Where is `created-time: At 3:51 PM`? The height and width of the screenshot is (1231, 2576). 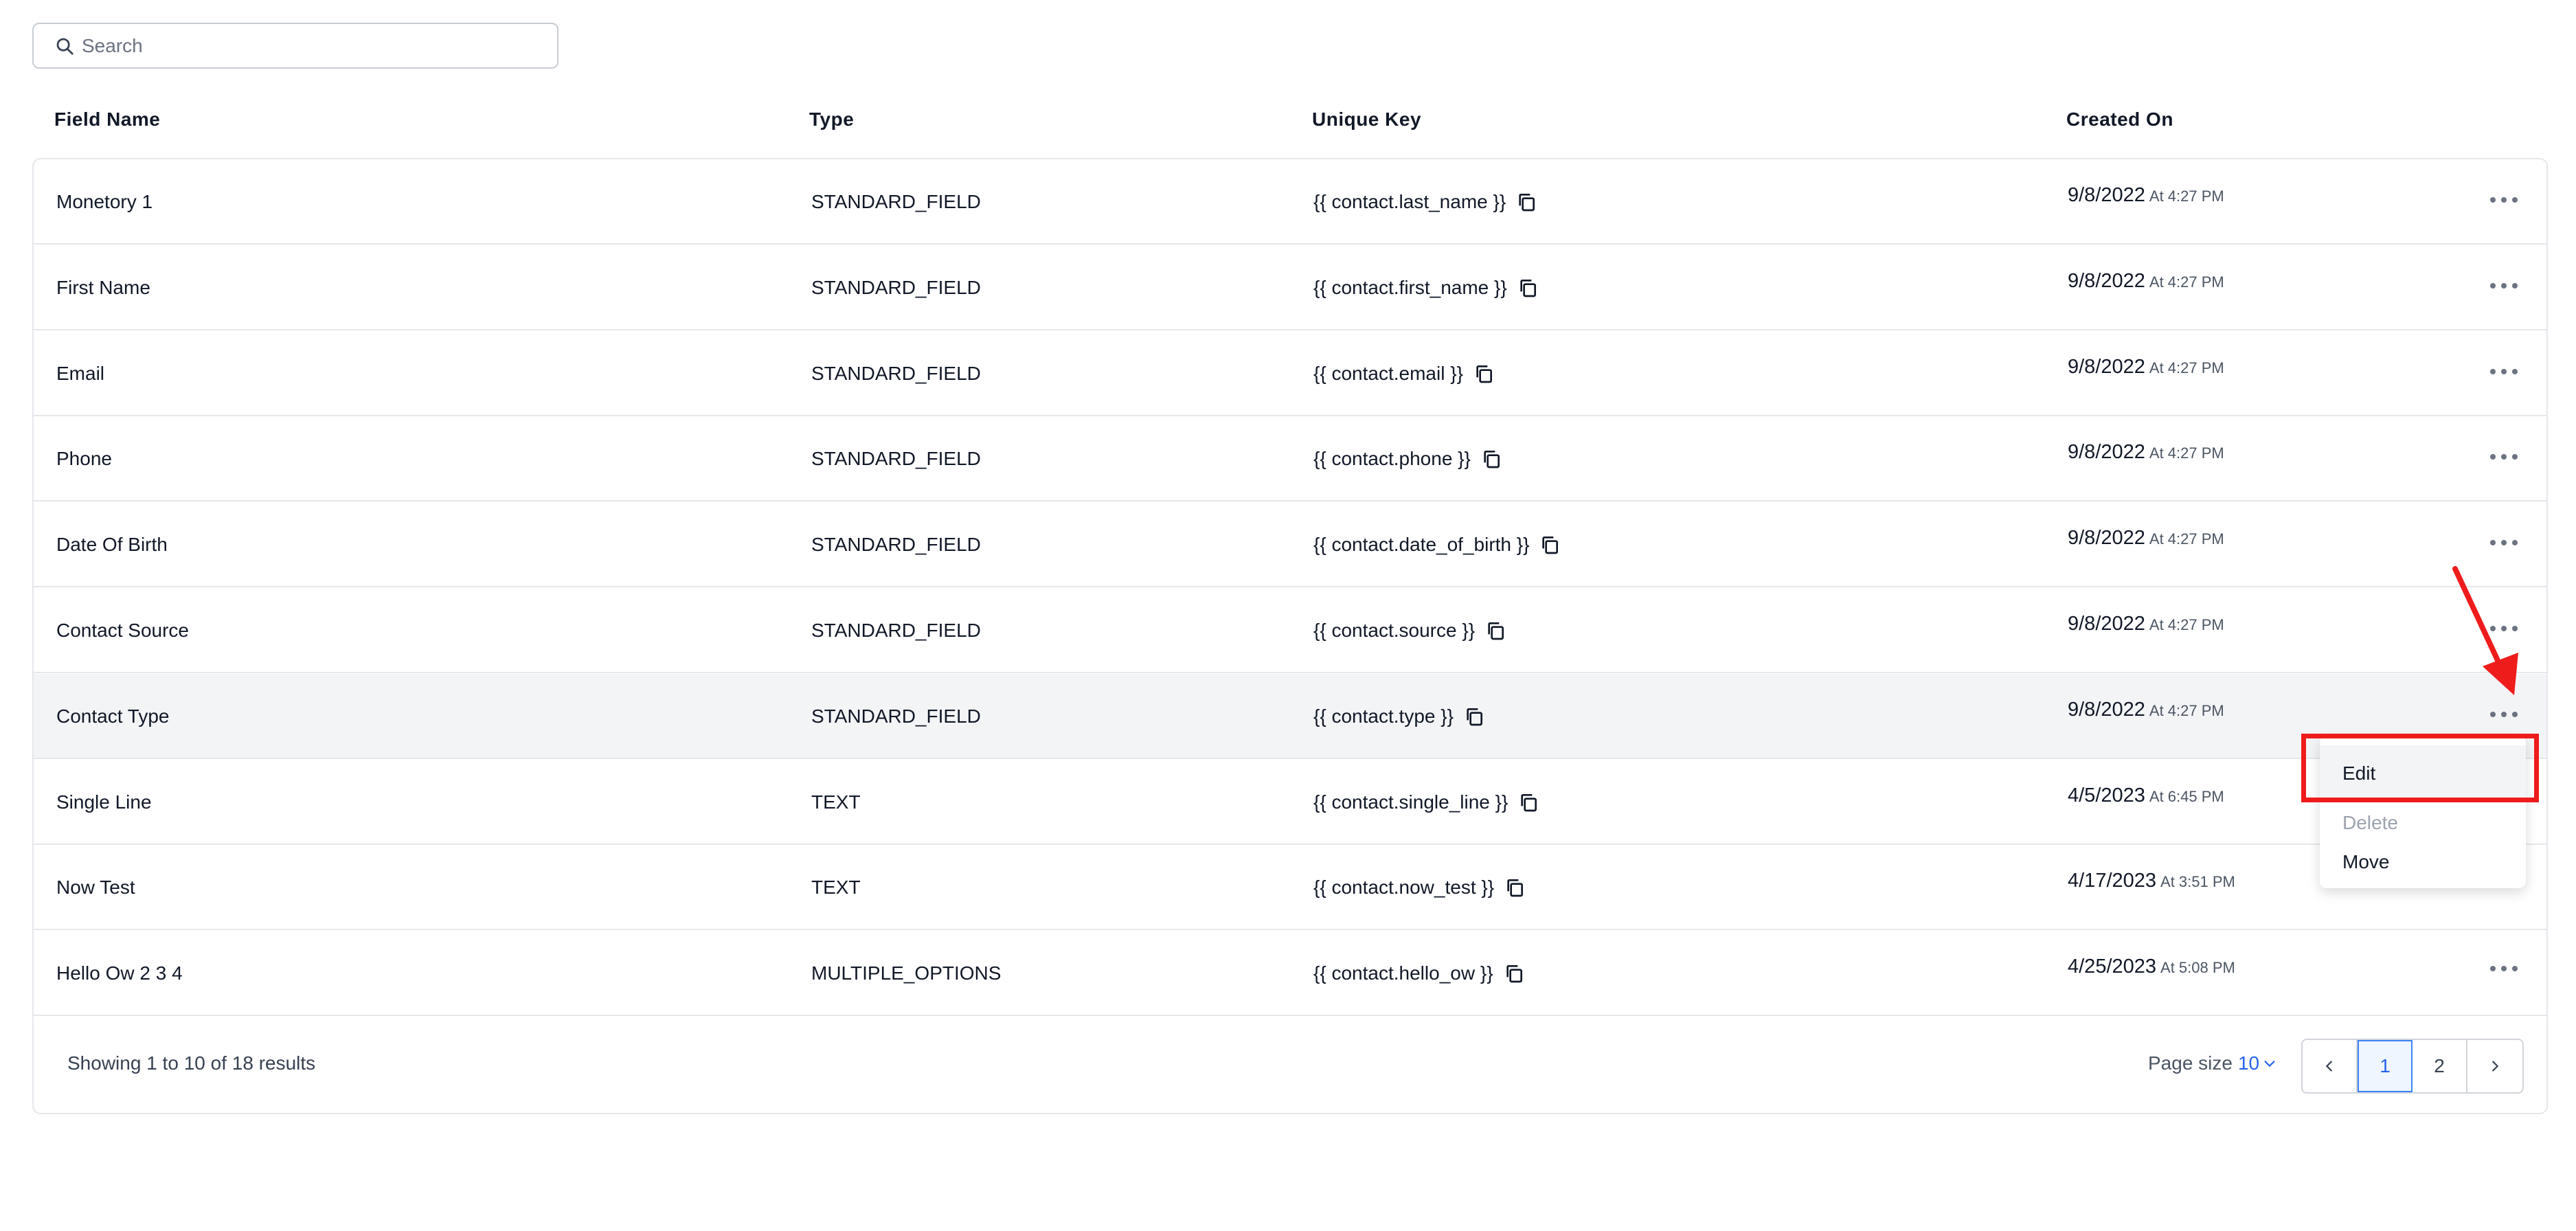 created-time: At 3:51 PM is located at coordinates (2197, 882).